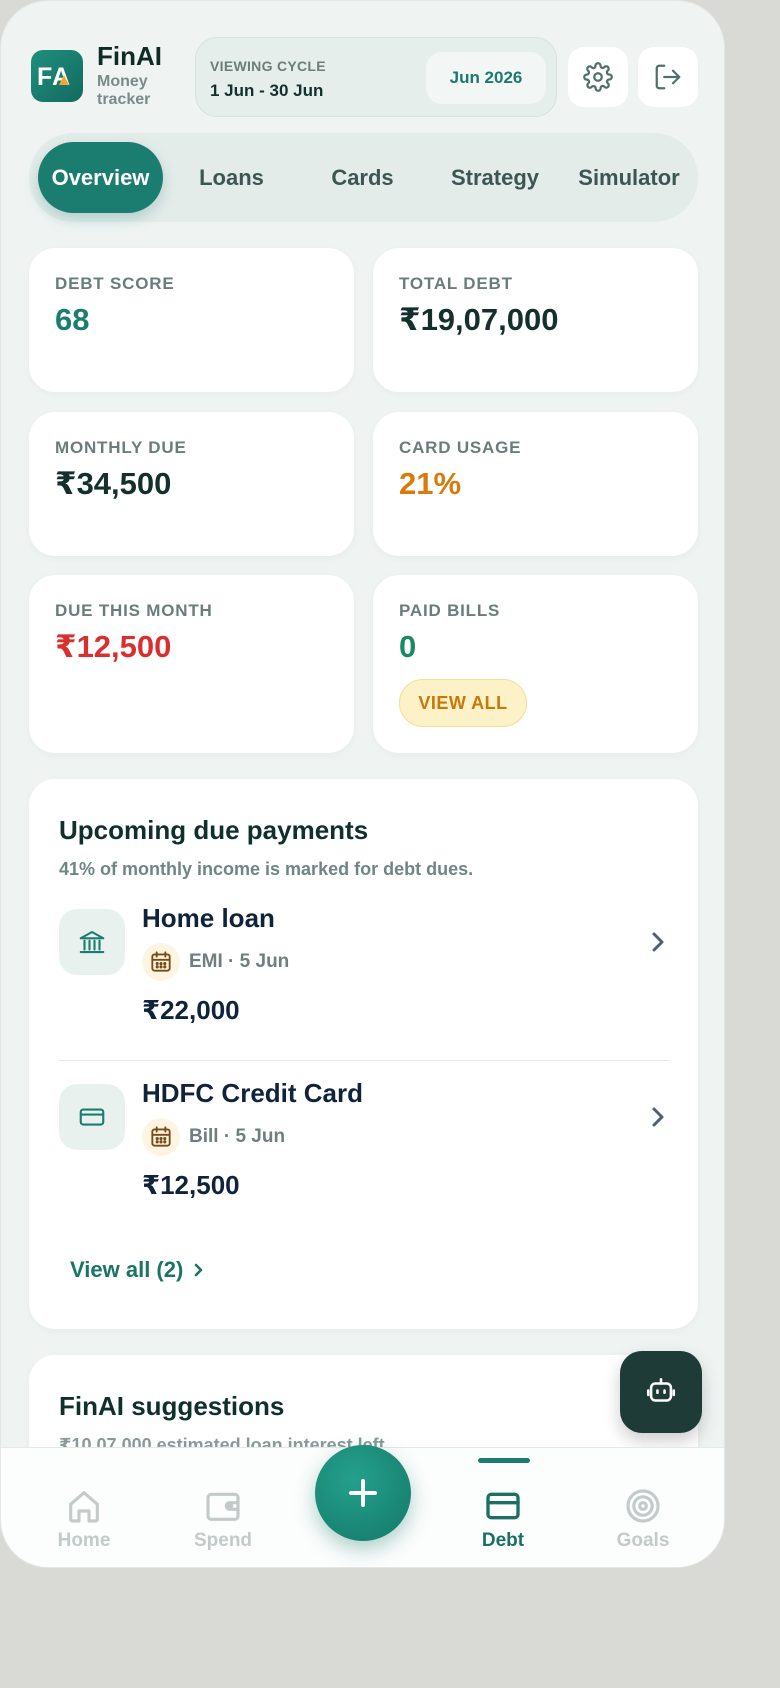  I want to click on settings-button, so click(598, 77).